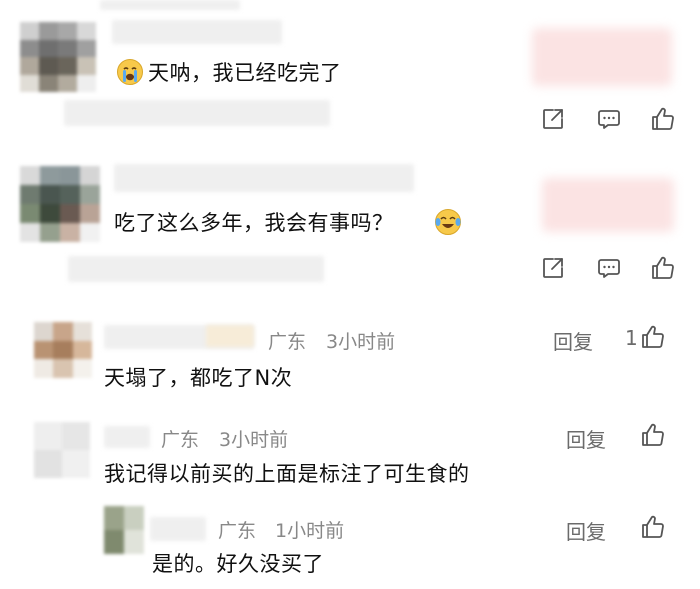  What do you see at coordinates (287, 474) in the screenshot?
I see `reply-text: 我记得以前买的上面是标注了可生食的` at bounding box center [287, 474].